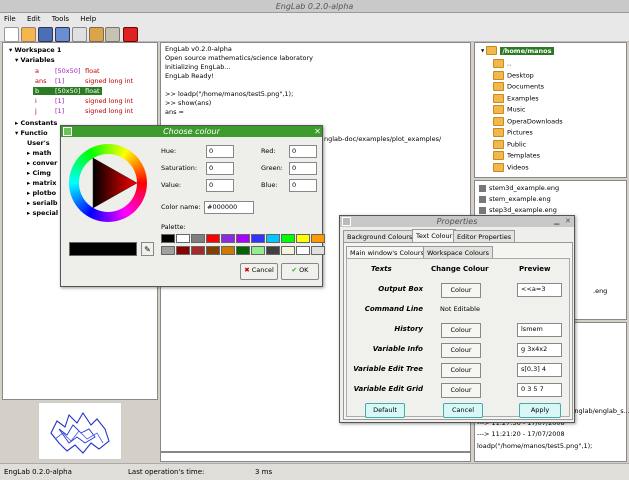 The width and height of the screenshot is (629, 480). I want to click on folder-icon, so click(498, 75).